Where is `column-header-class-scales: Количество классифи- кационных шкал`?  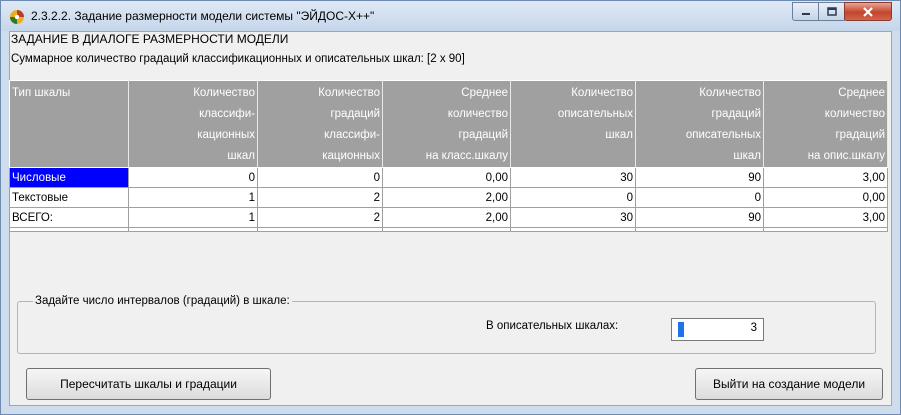
column-header-class-scales: Количество классифи- кационных шкал is located at coordinates (193, 124).